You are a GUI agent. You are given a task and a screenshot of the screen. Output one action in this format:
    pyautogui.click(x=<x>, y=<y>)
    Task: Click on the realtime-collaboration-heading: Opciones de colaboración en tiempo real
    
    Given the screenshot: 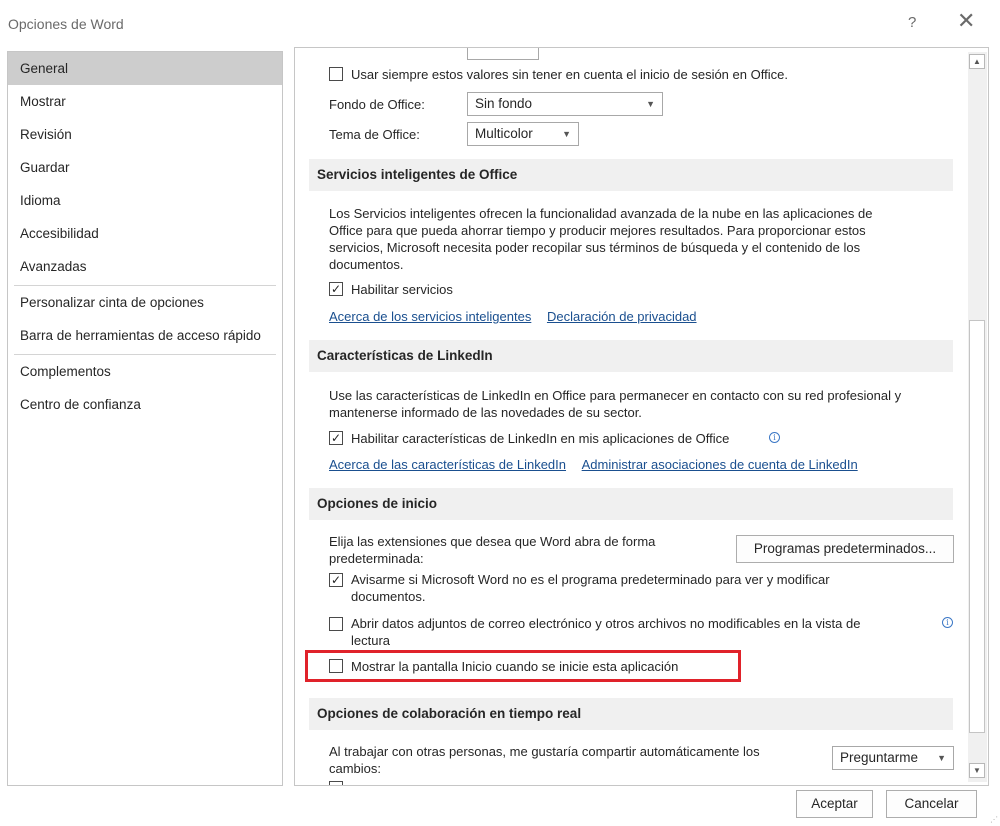 What is the action you would take?
    pyautogui.click(x=631, y=714)
    